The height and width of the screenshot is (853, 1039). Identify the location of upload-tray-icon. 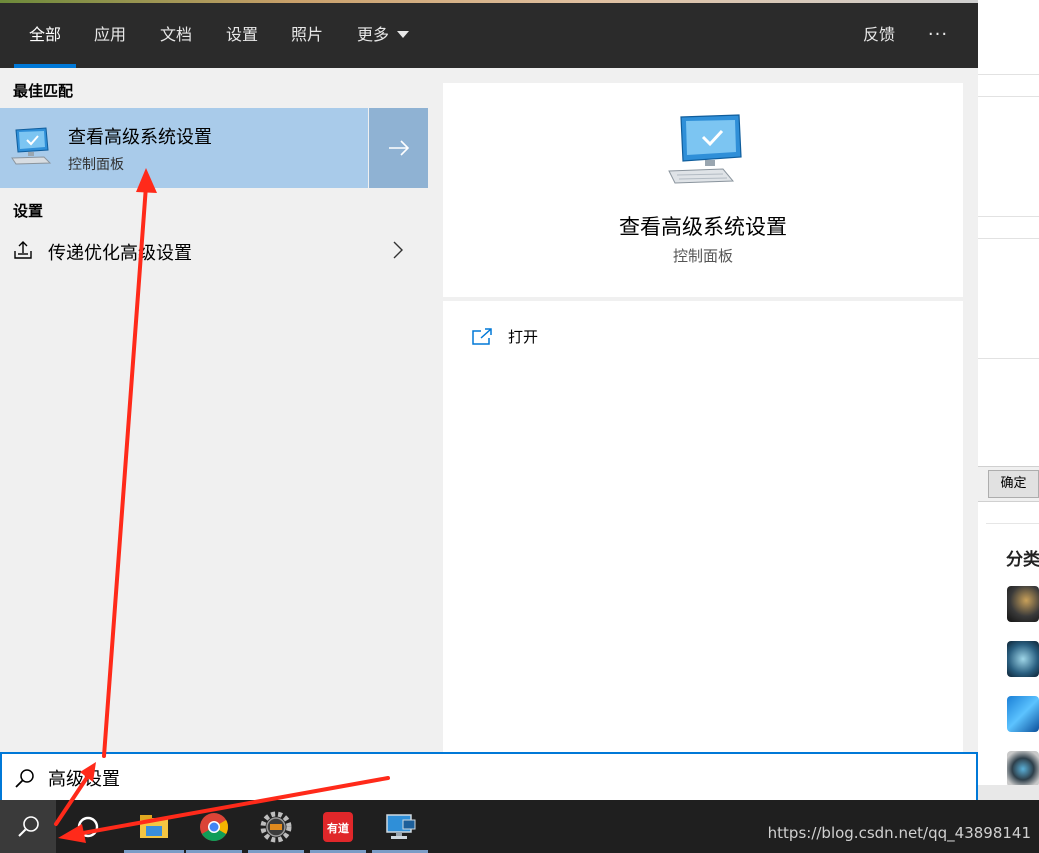
(23, 250).